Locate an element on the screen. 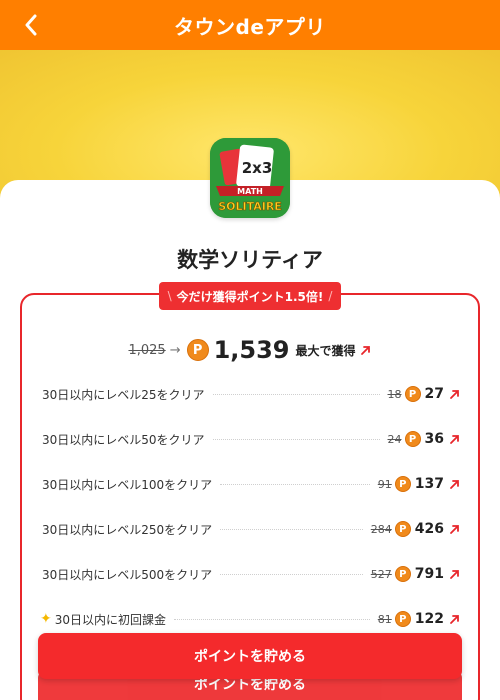 This screenshot has width=500, height=700. task-row: 30日以内にレベル25をクリア 18 P 27 is located at coordinates (251, 394).